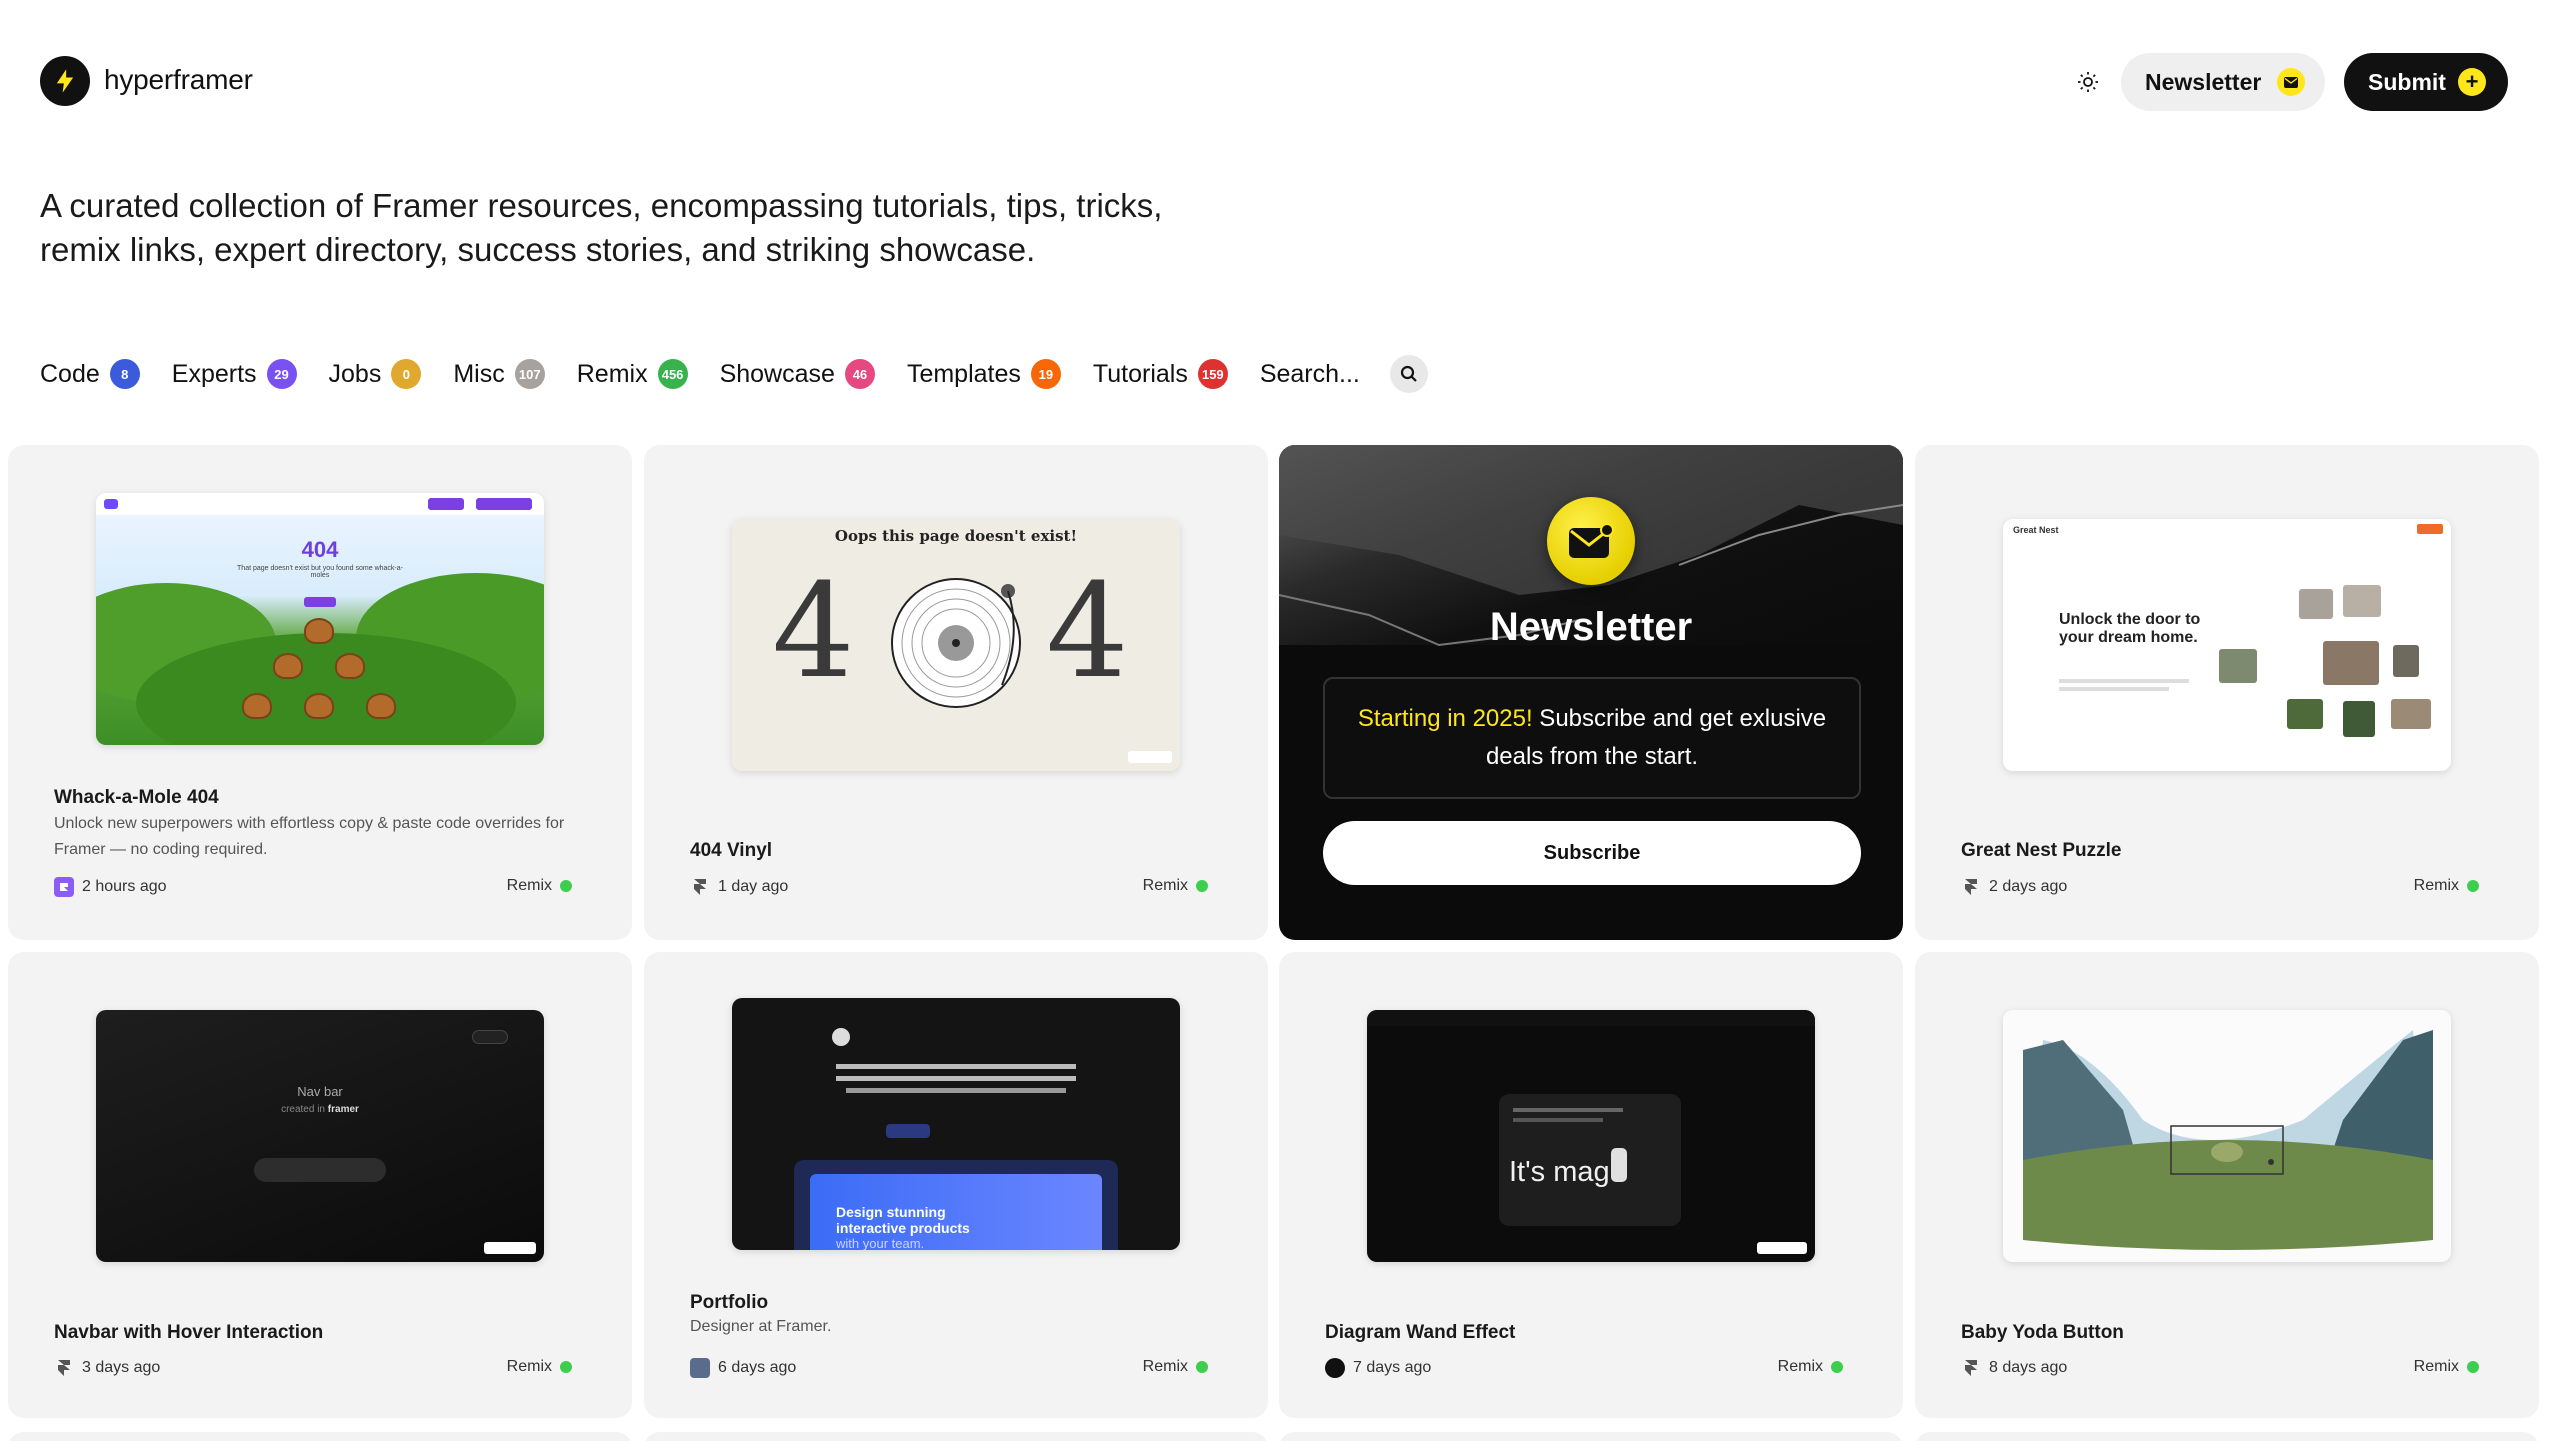 The image size is (2560, 1441). What do you see at coordinates (124, 374) in the screenshot?
I see `count-badge: 8` at bounding box center [124, 374].